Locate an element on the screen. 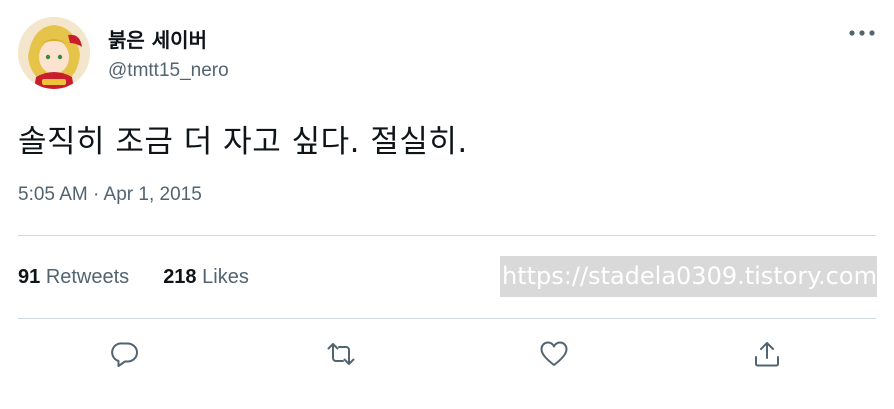  tweet-stats: 91 Retweets 218 Likes is located at coordinates (133, 277).